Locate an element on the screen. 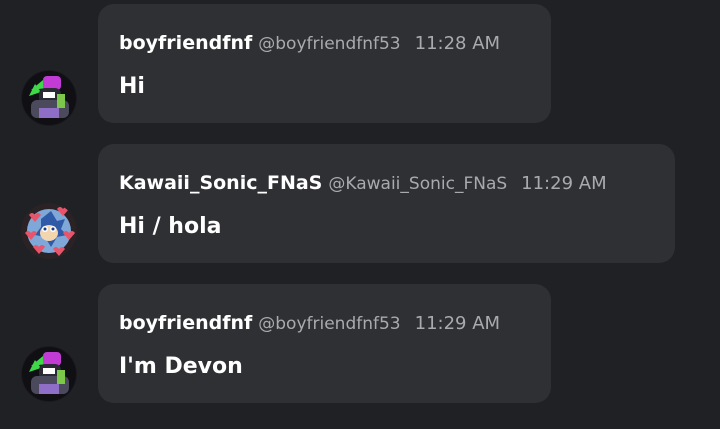 The height and width of the screenshot is (429, 720). message-text: I'm Devon is located at coordinates (181, 366).